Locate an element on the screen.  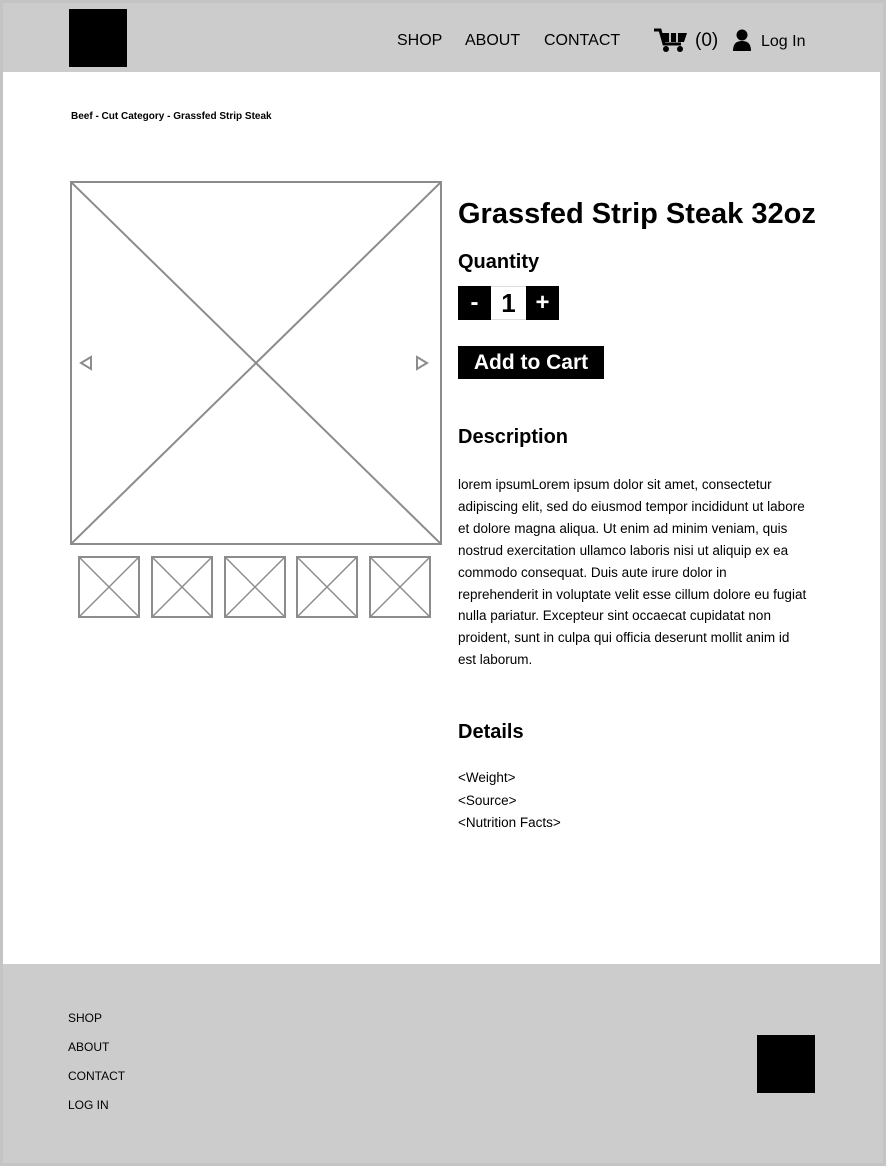
details-list: <Weight> <Source> <Nutrition Facts> is located at coordinates (509, 801).